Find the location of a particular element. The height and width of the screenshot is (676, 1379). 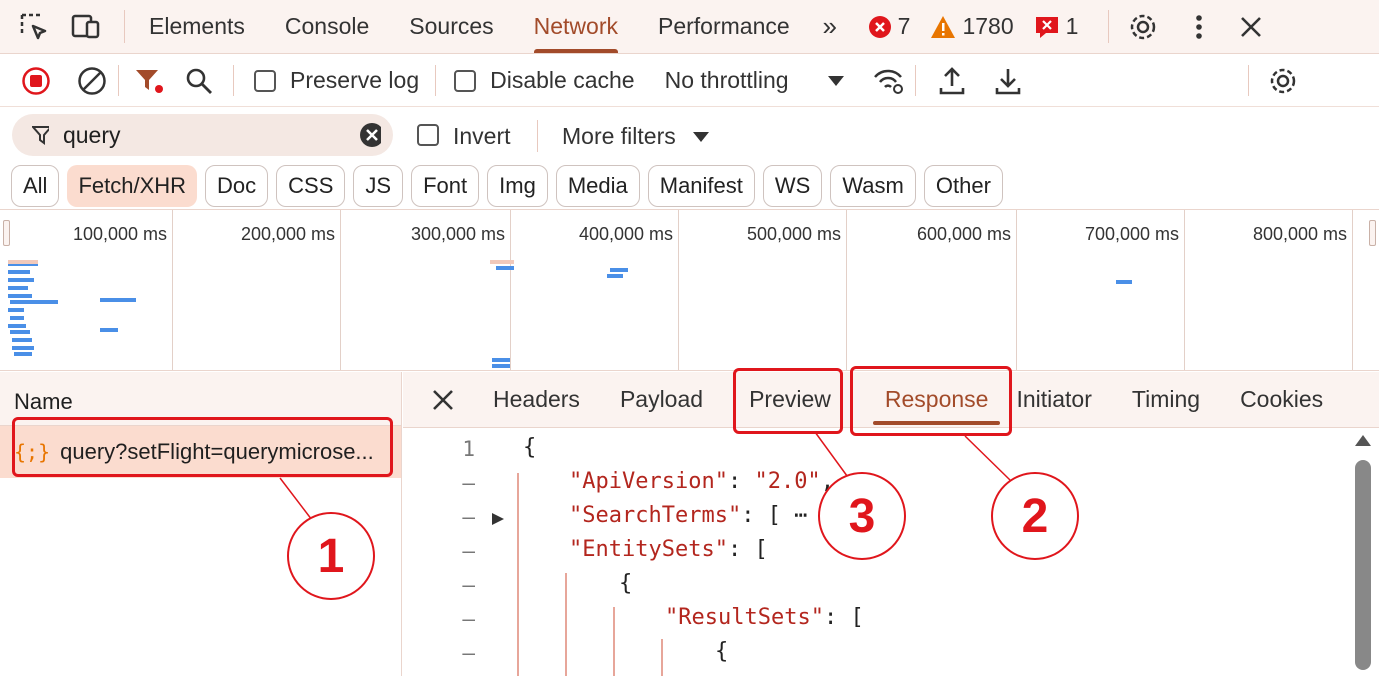

chip-ws: WS is located at coordinates (792, 186).